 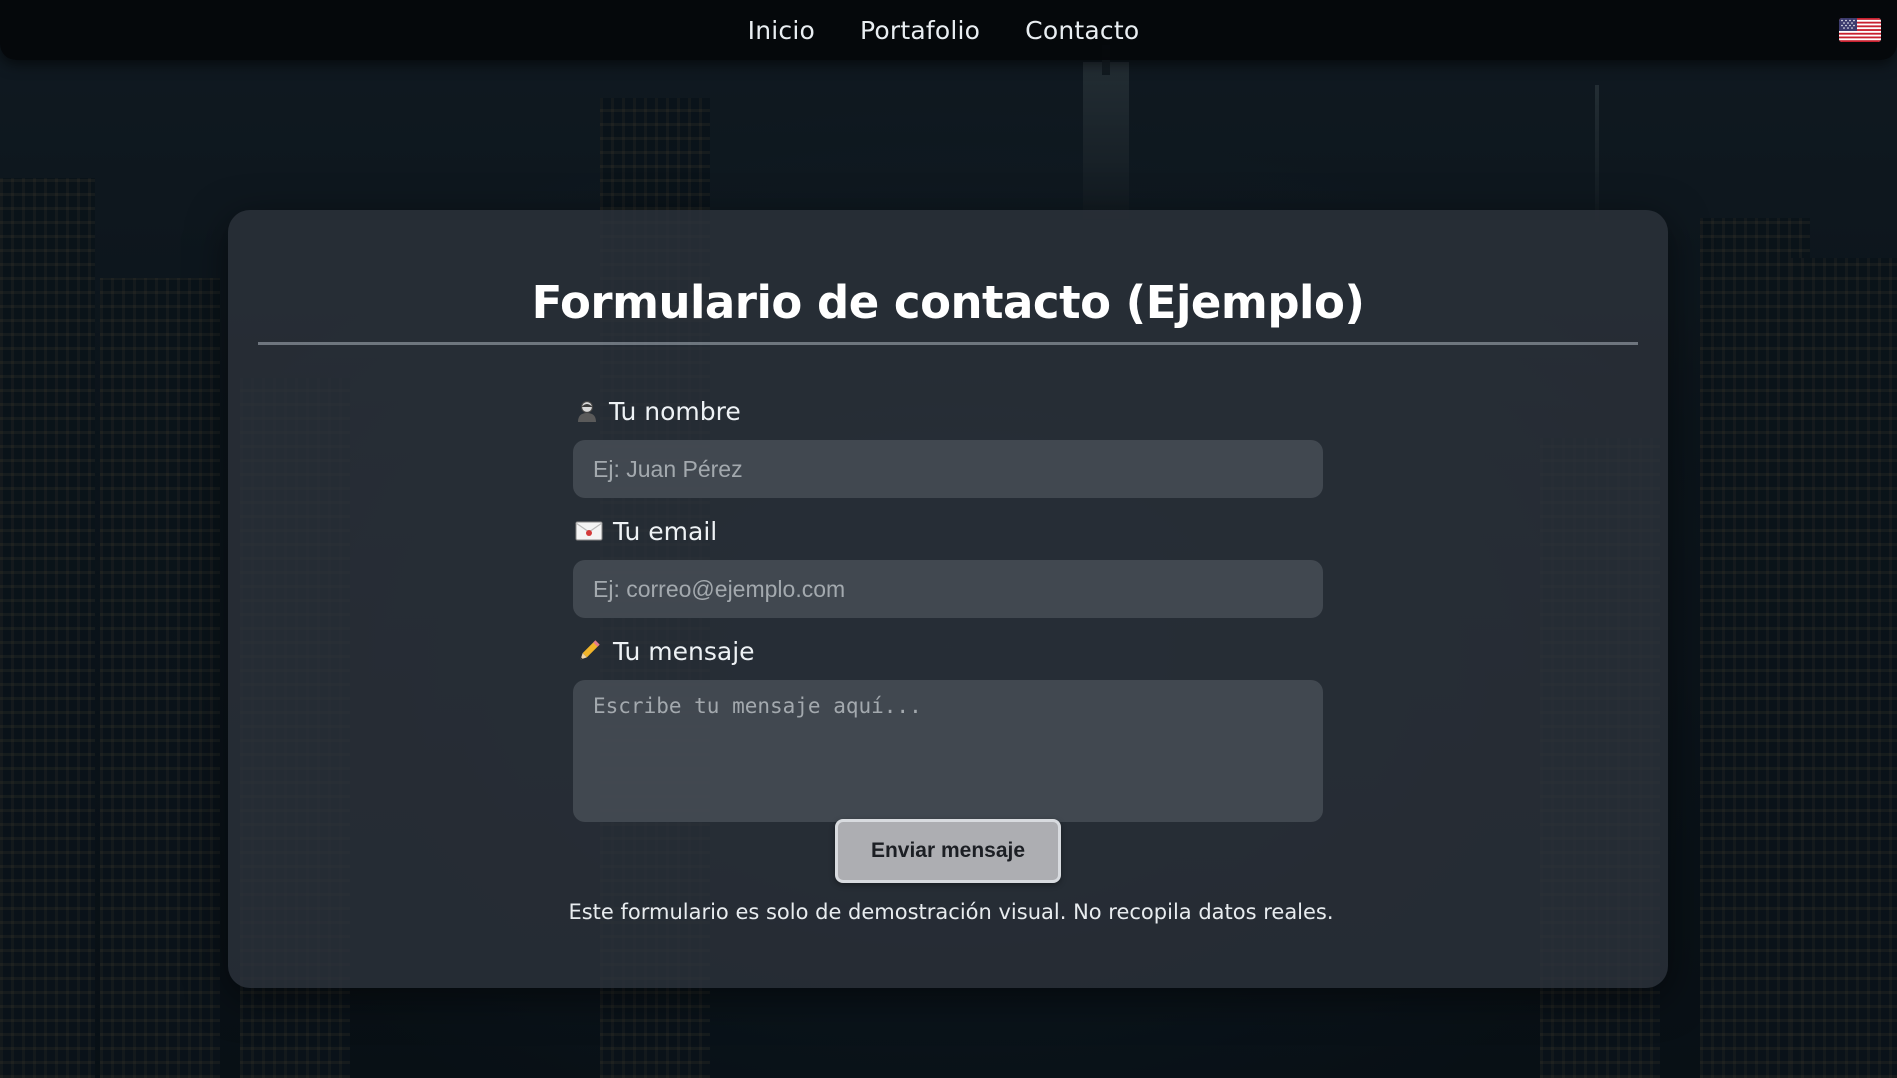 I want to click on envelope-icon, so click(x=589, y=531).